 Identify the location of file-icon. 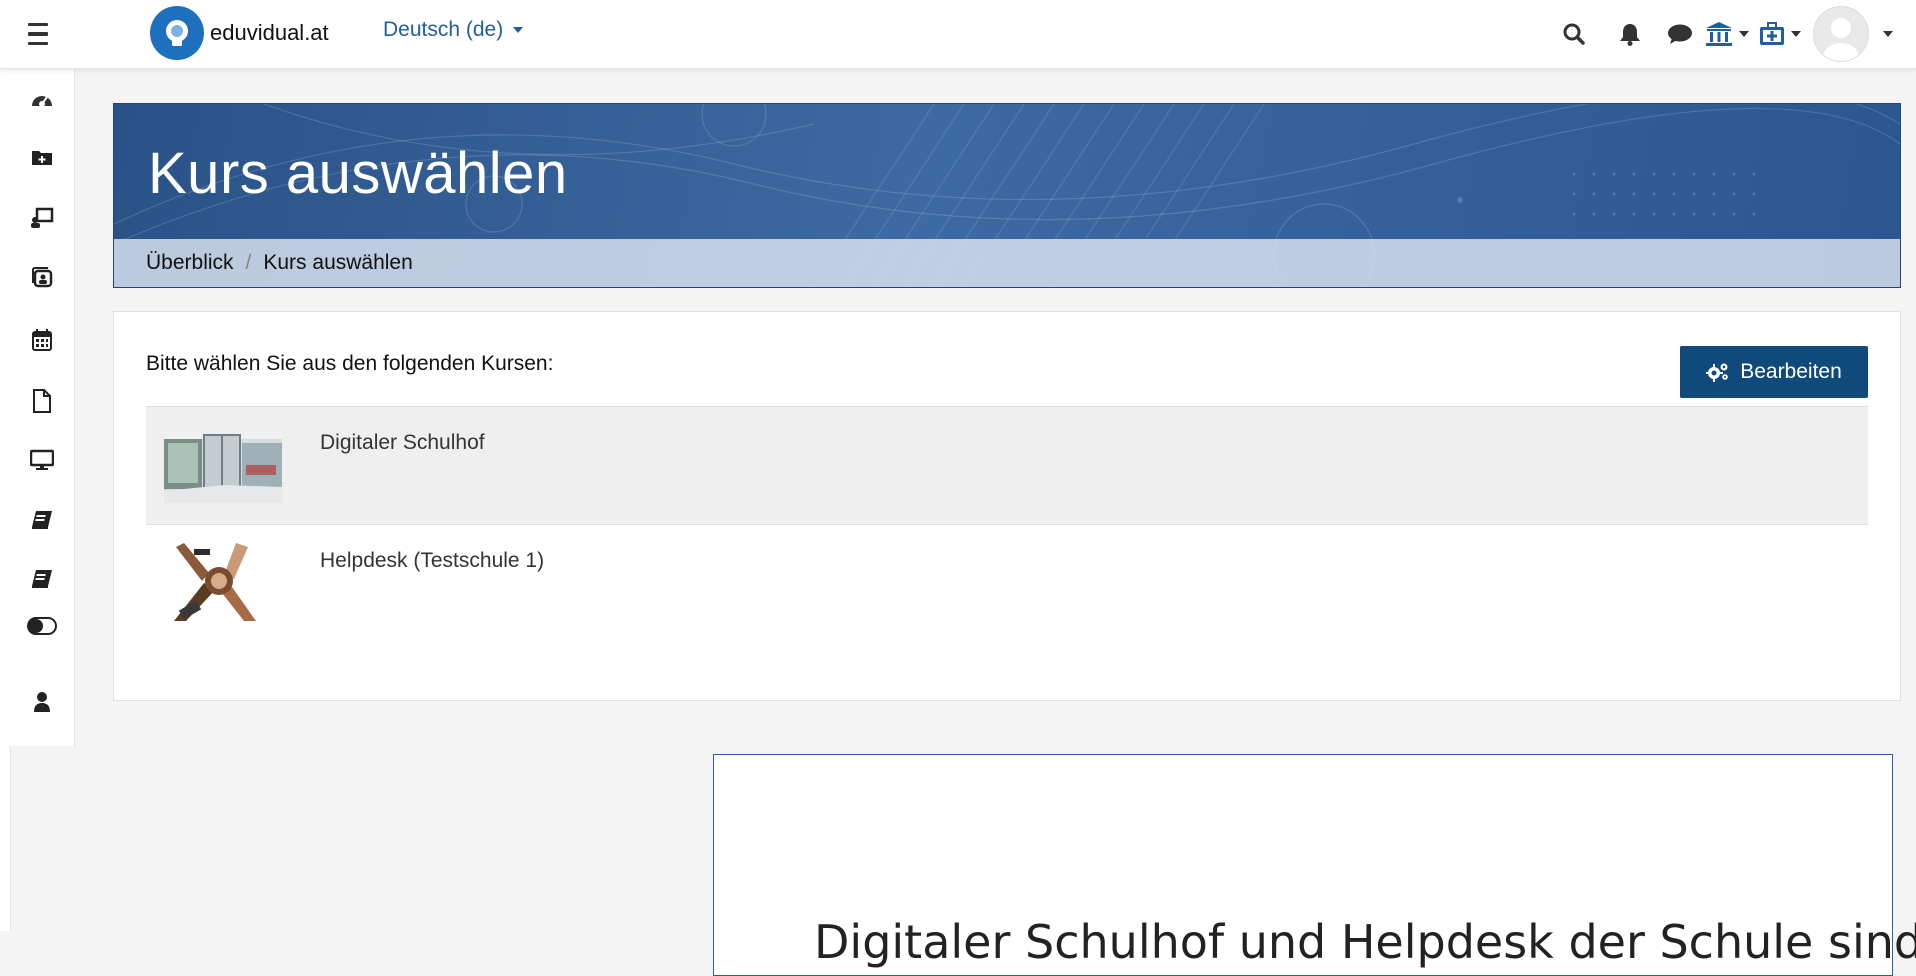
(42, 401).